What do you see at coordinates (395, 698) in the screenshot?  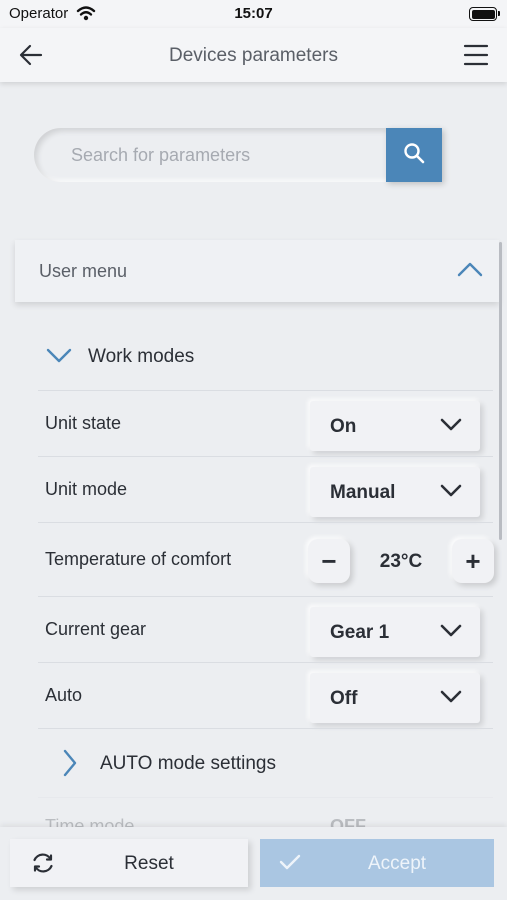 I see `auto-dropdown: Off` at bounding box center [395, 698].